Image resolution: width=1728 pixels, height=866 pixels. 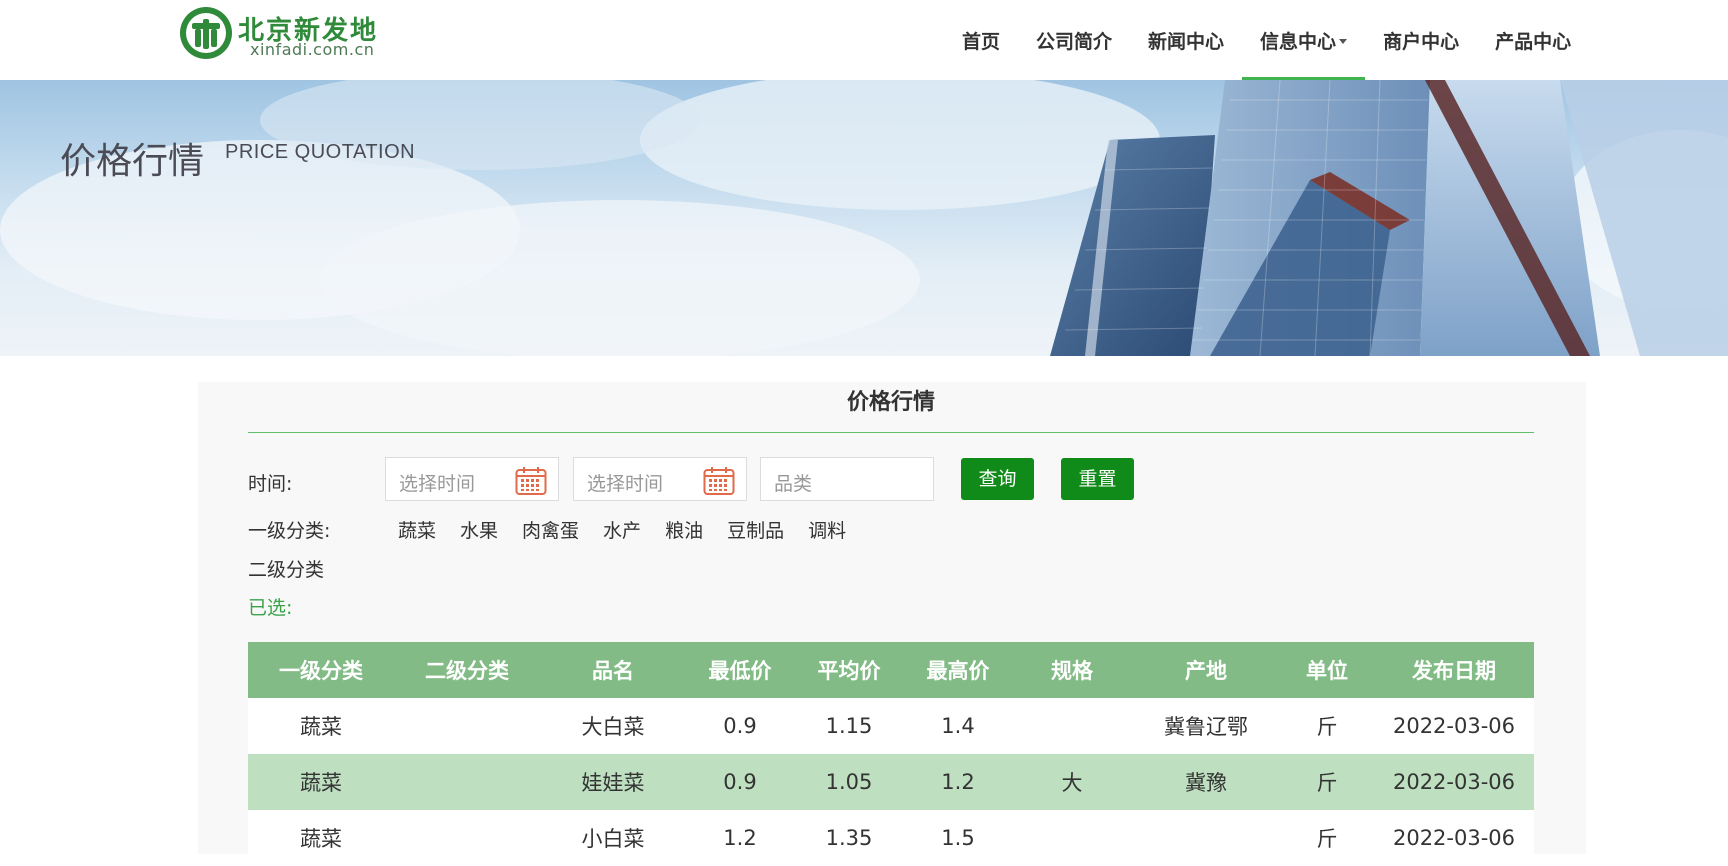 I want to click on cat1-list: 蔬菜 水果 肉禽蛋 水产 粮油 豆制品 调料, so click(x=634, y=529).